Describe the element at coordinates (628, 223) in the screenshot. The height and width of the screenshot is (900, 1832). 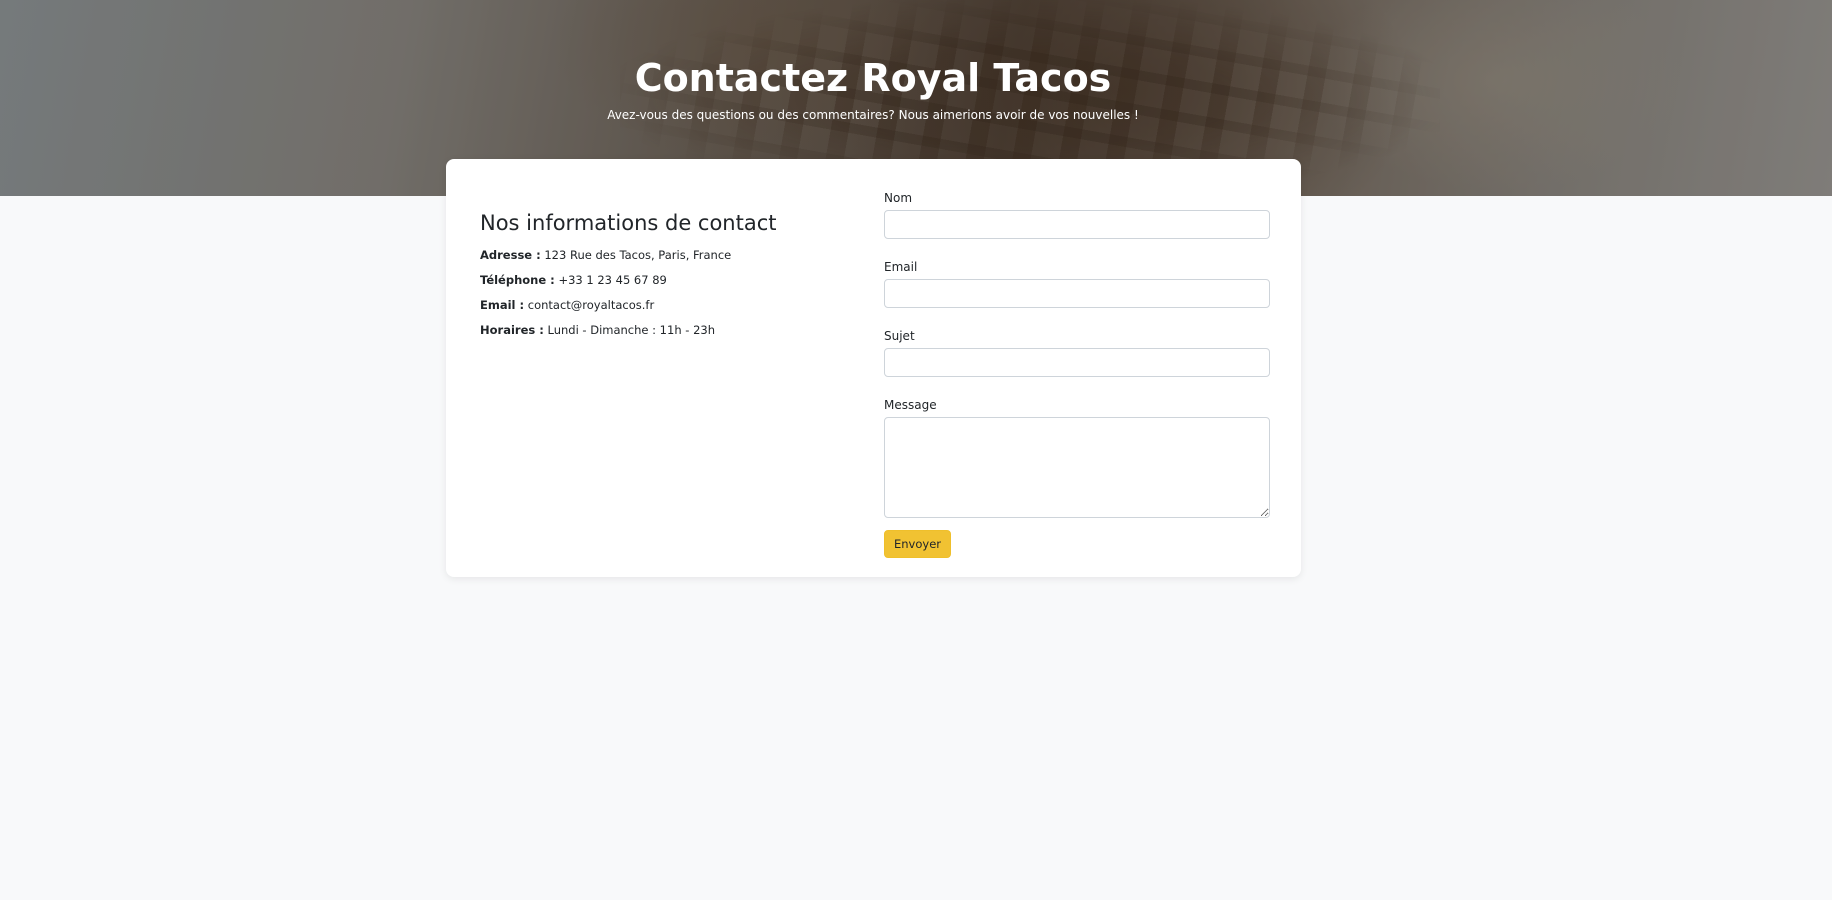
I see `contact-info-heading: Nos informations de contact` at that location.